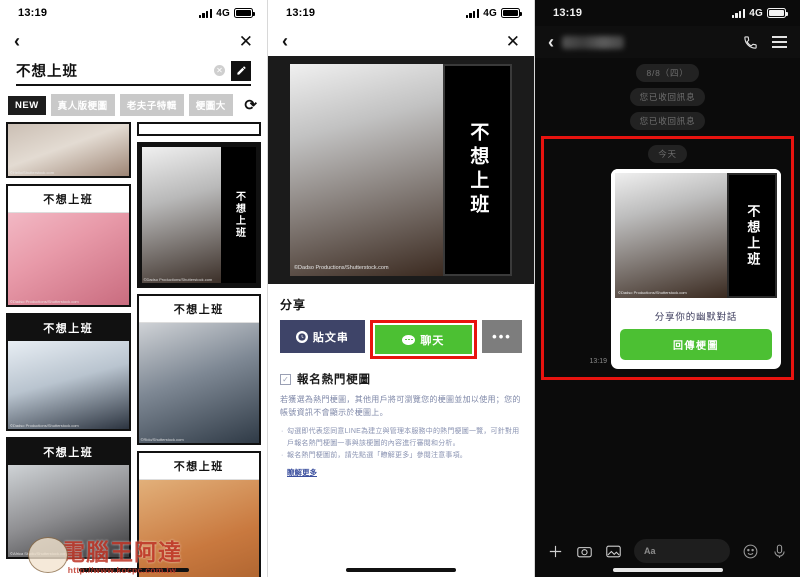 The height and width of the screenshot is (577, 800). I want to click on status-bar-panel3: 13:19 4G, so click(667, 13).